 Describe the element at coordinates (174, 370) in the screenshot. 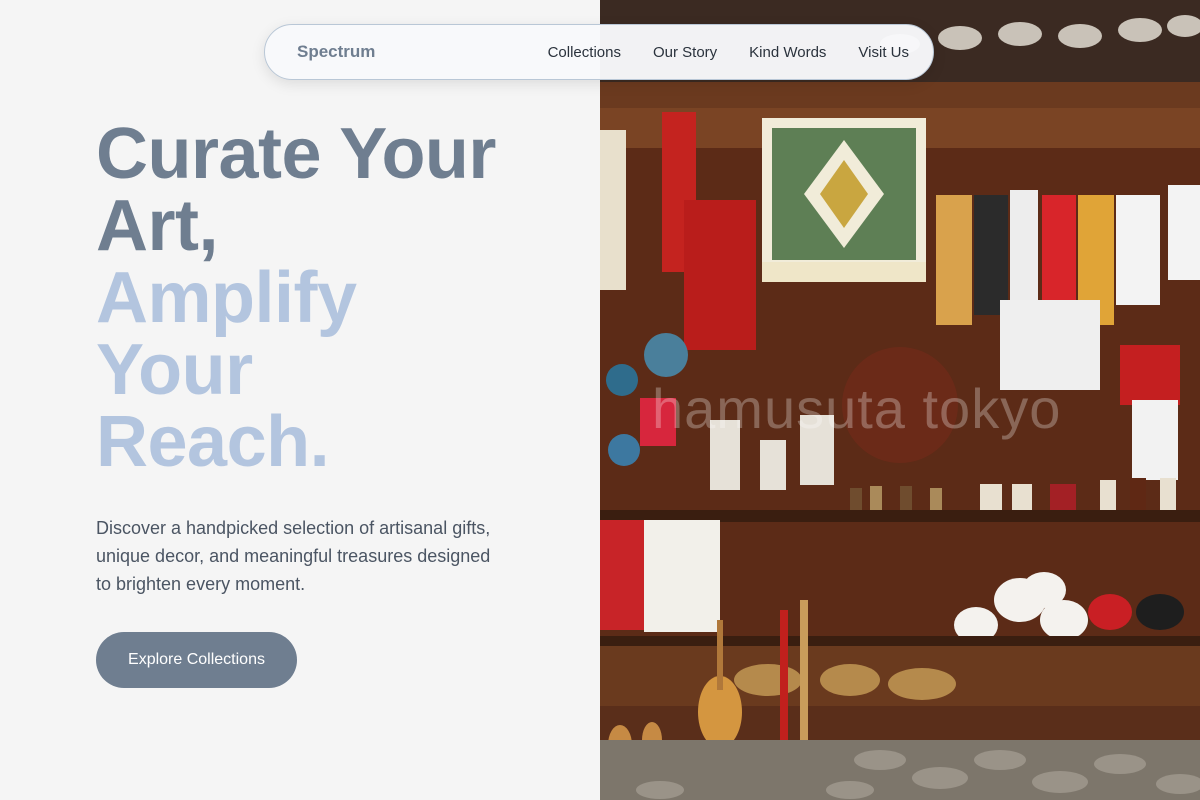

I see `headline-line-4: Your` at that location.